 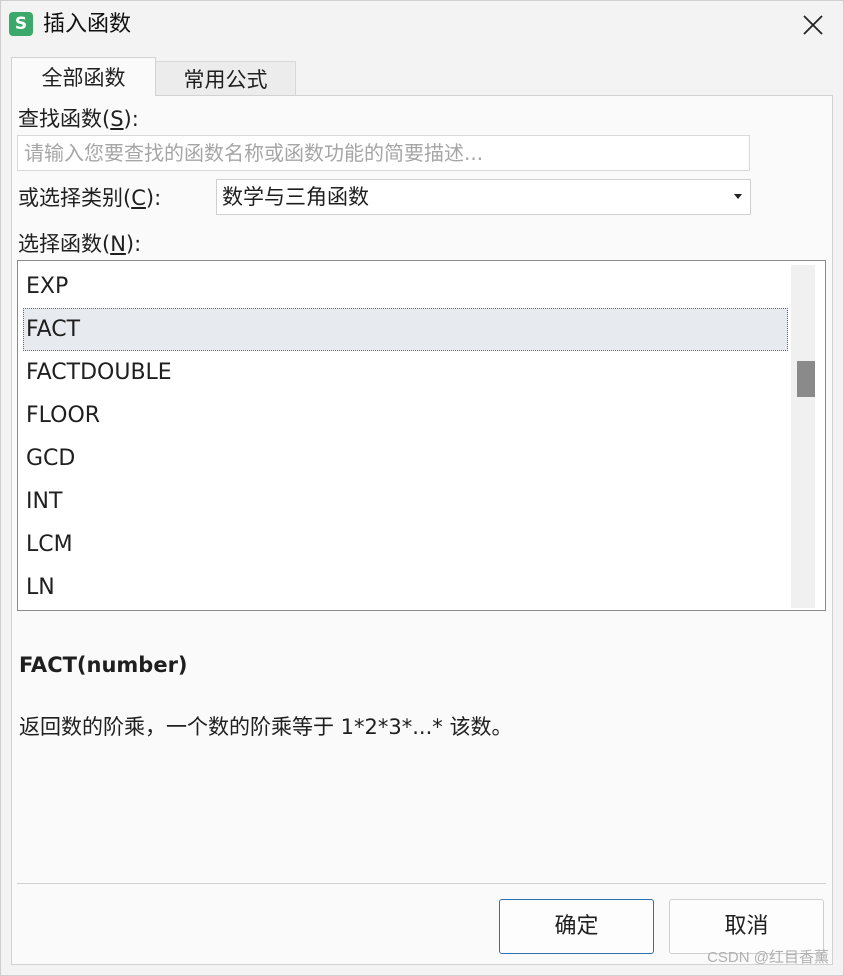 I want to click on category-label: 或选择类别(C):, so click(x=90, y=198).